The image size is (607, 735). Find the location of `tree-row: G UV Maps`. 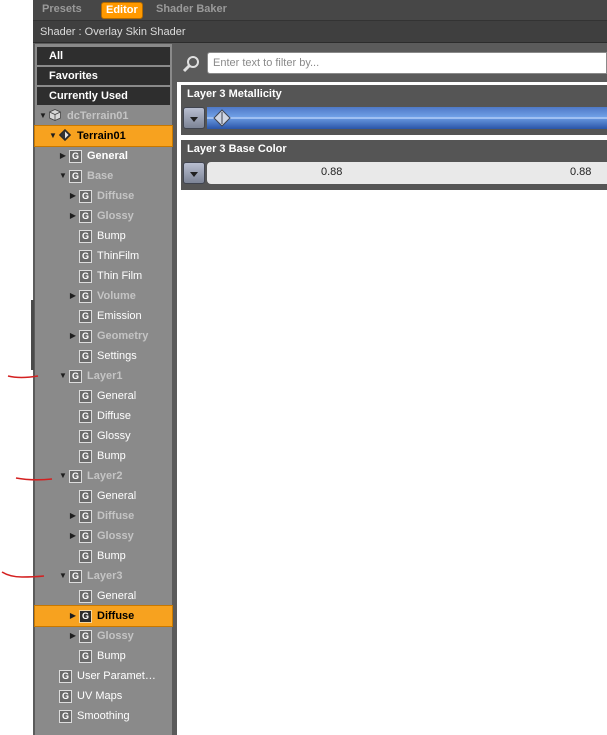

tree-row: G UV Maps is located at coordinates (103, 696).